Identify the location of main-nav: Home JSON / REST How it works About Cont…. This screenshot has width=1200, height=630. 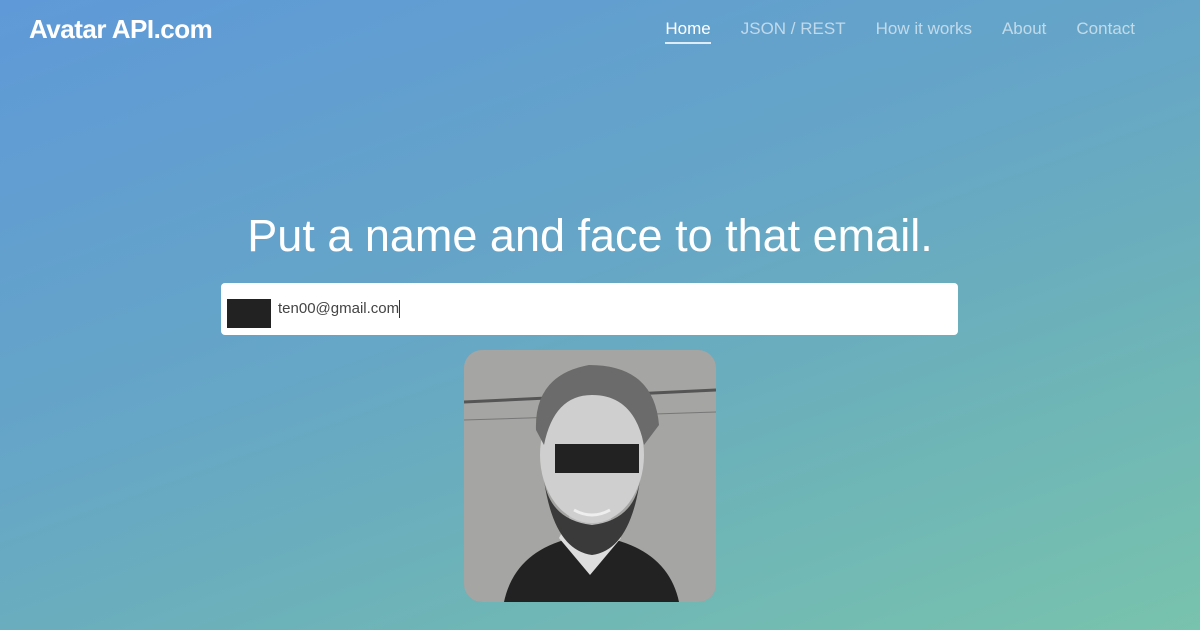
(900, 31).